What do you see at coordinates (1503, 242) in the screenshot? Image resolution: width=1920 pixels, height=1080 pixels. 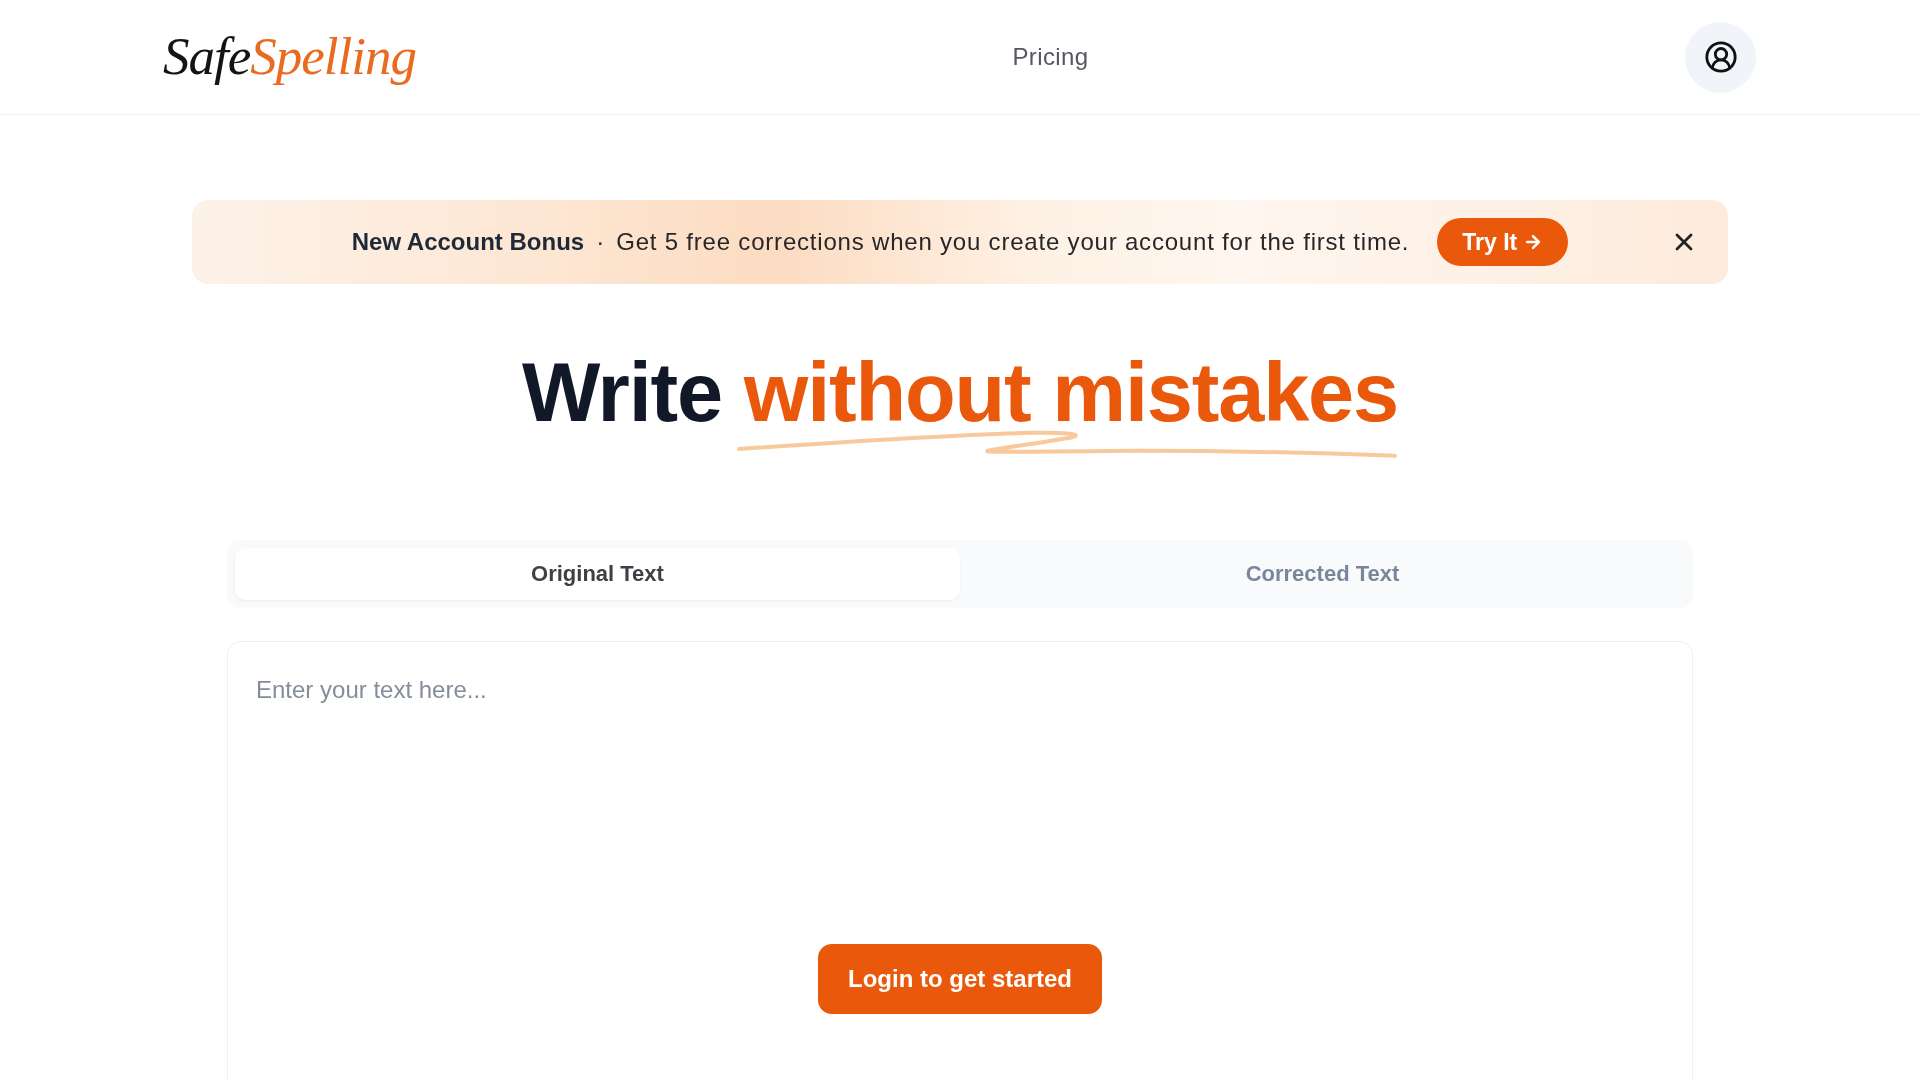 I see `try-it-button: Try It` at bounding box center [1503, 242].